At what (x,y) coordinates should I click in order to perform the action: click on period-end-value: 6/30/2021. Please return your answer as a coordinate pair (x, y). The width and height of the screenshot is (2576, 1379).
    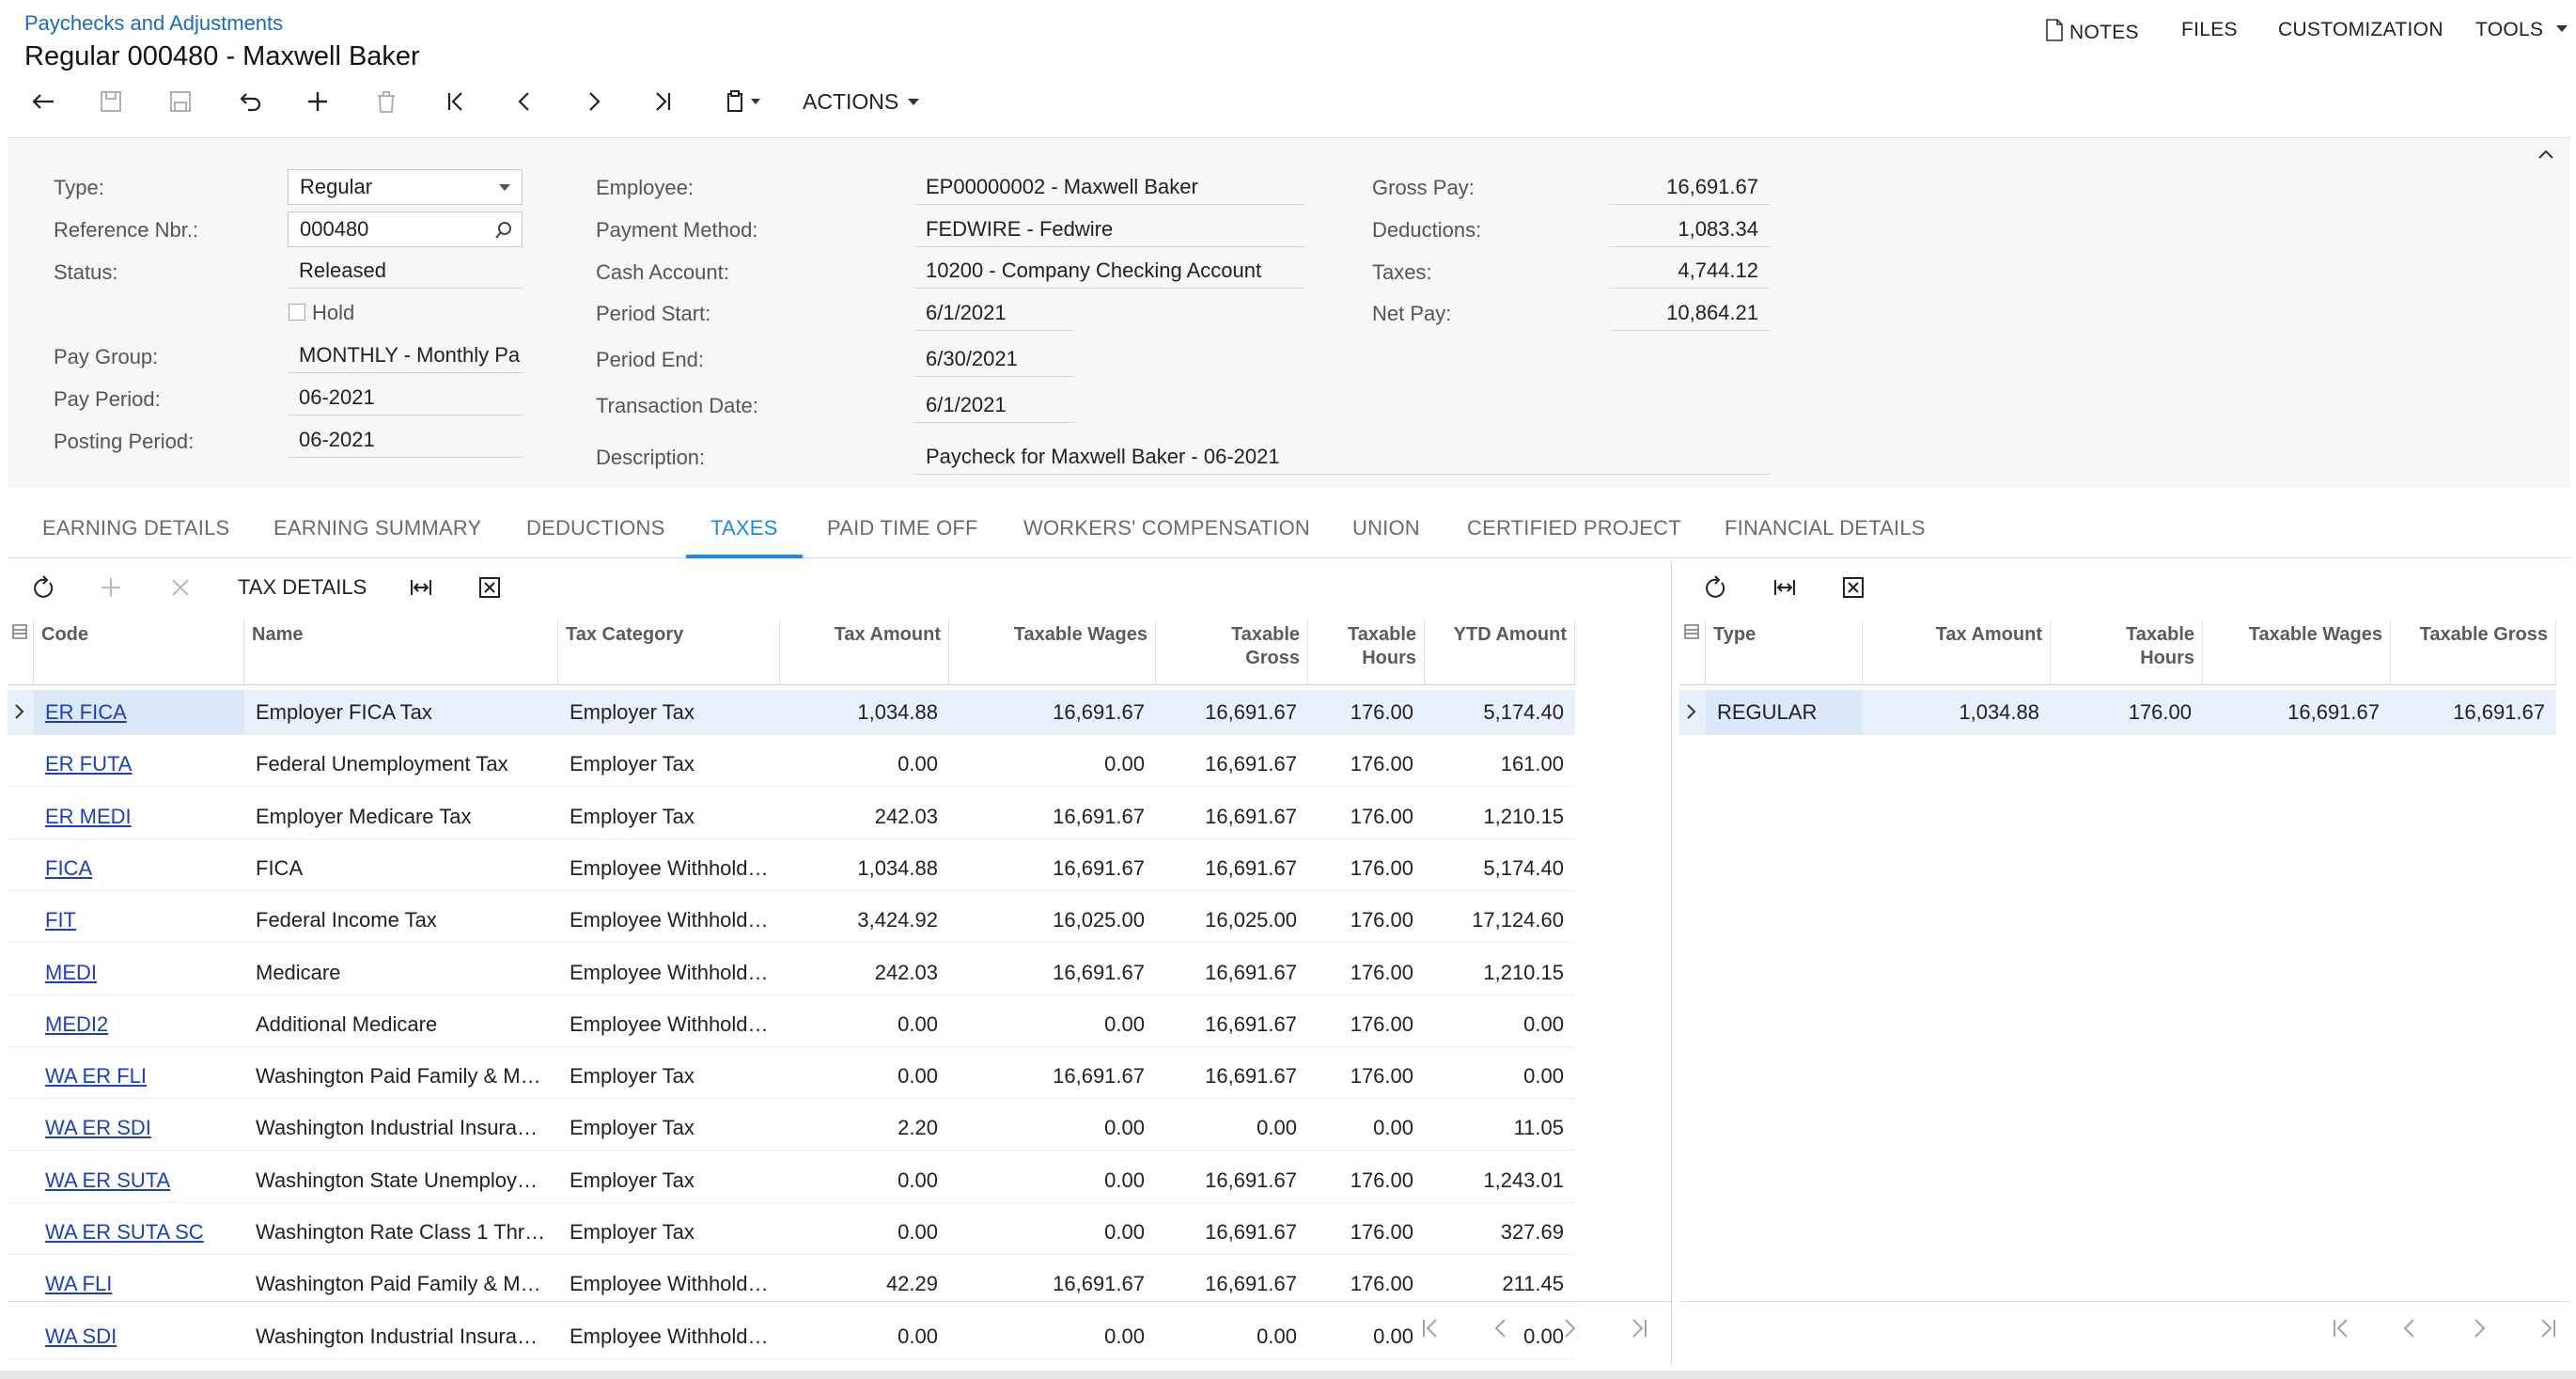
    Looking at the image, I should click on (994, 359).